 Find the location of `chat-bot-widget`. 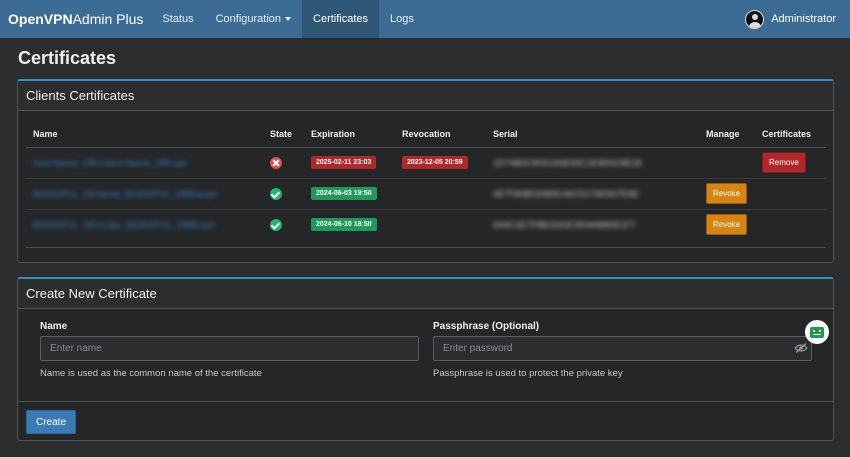

chat-bot-widget is located at coordinates (817, 332).